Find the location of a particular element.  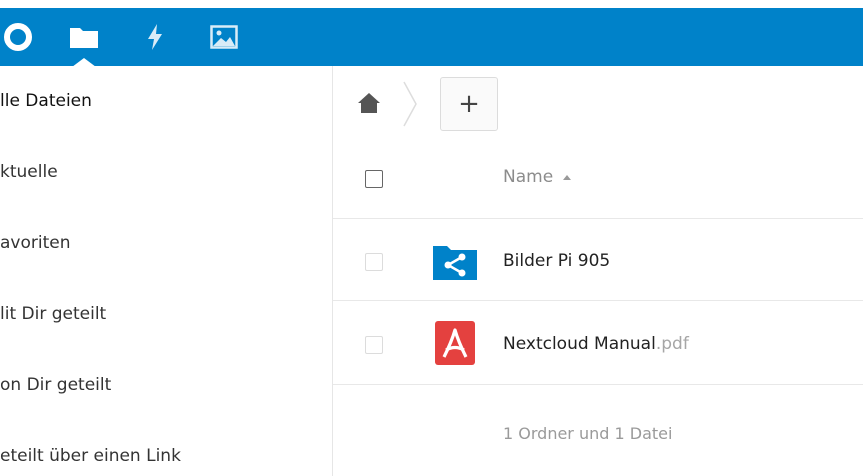

breadcrumb-separator-icon is located at coordinates (410, 104).